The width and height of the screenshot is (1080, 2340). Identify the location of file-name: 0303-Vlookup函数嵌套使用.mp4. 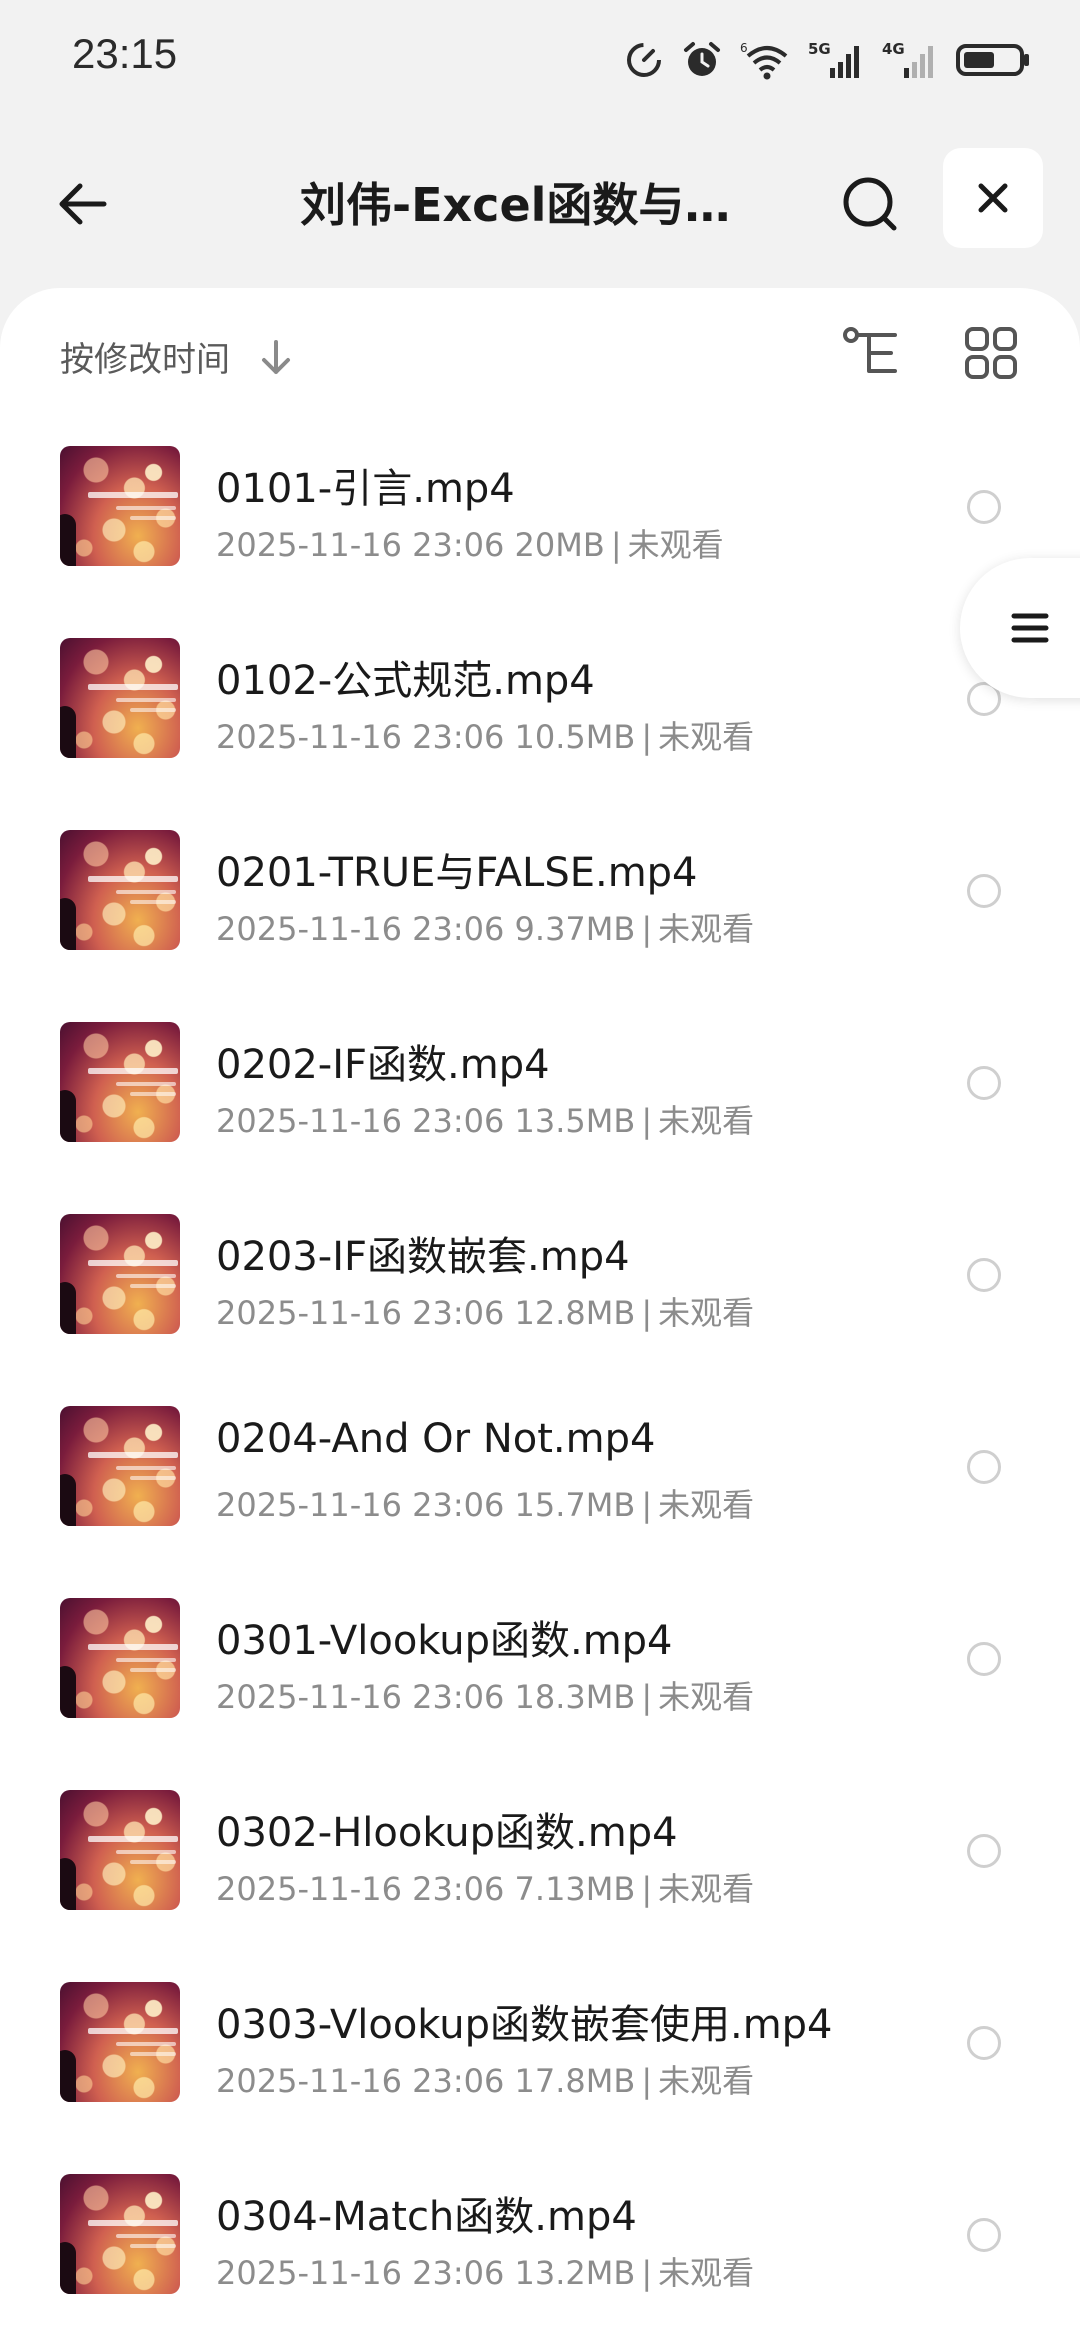
(524, 2025).